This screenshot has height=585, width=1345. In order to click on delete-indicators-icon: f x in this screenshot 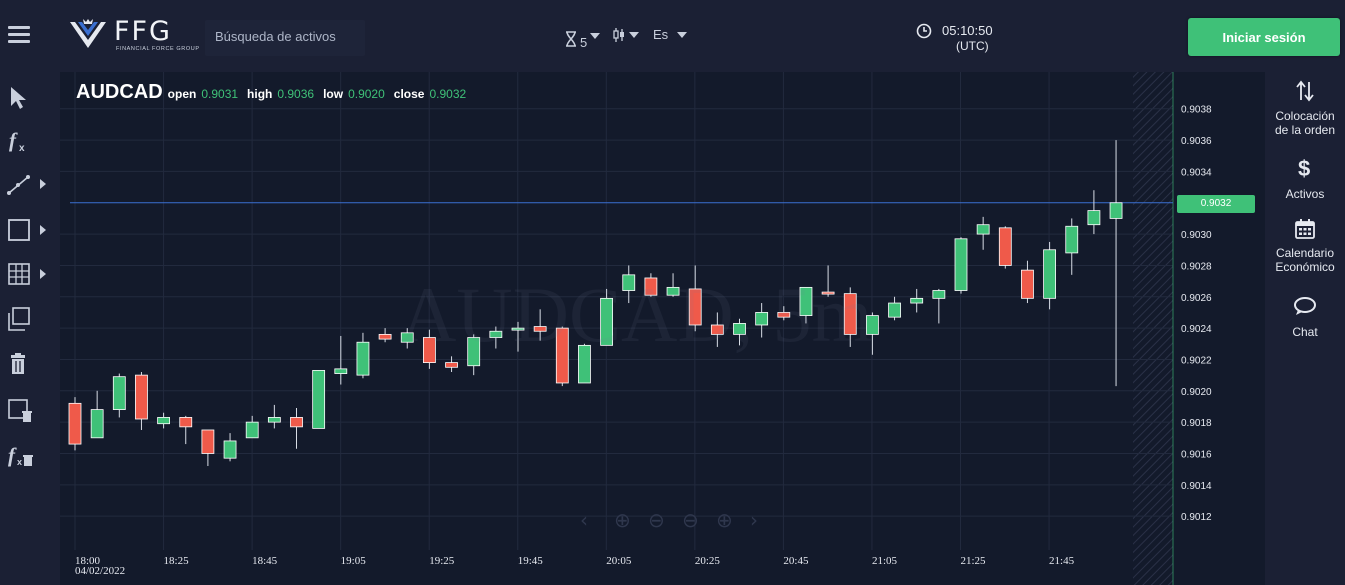, I will do `click(20, 455)`.